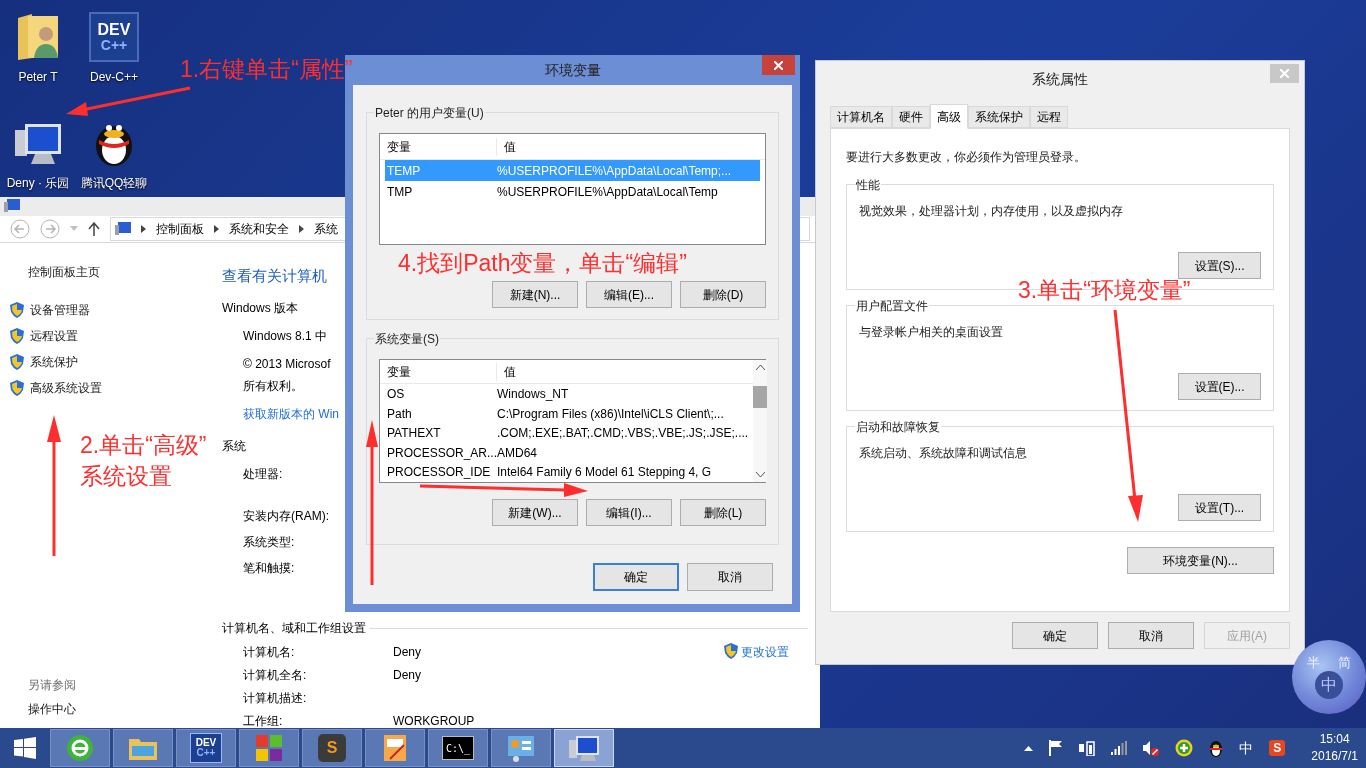 This screenshot has width=1366, height=768. Describe the element at coordinates (999, 117) in the screenshot. I see `tab: 系统保护` at that location.